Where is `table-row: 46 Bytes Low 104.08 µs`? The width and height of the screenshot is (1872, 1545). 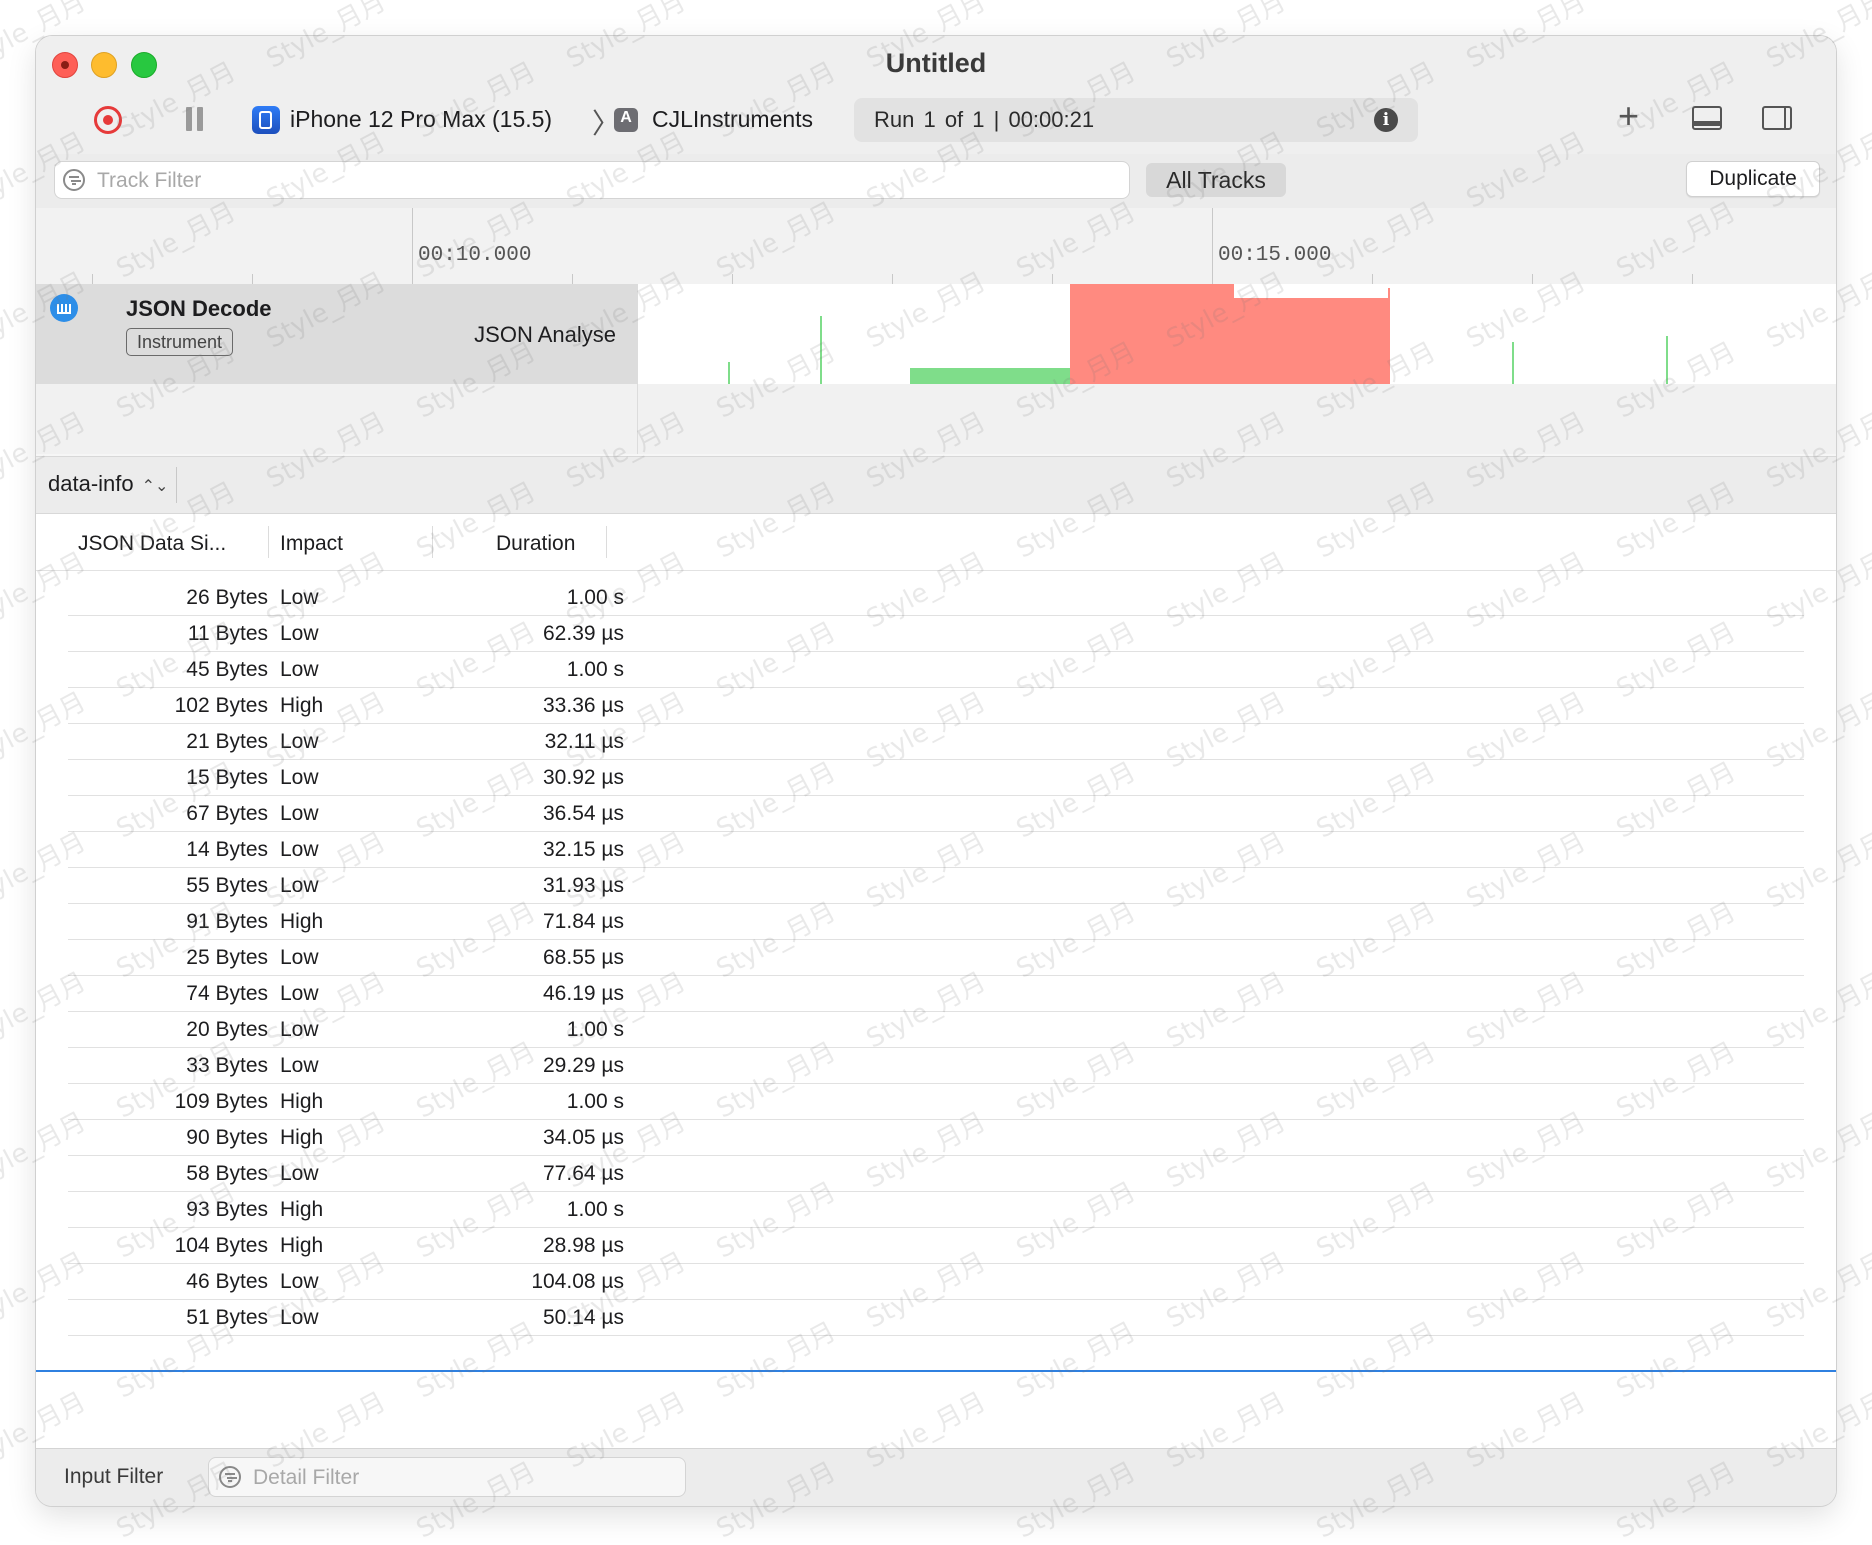 table-row: 46 Bytes Low 104.08 µs is located at coordinates (936, 1282).